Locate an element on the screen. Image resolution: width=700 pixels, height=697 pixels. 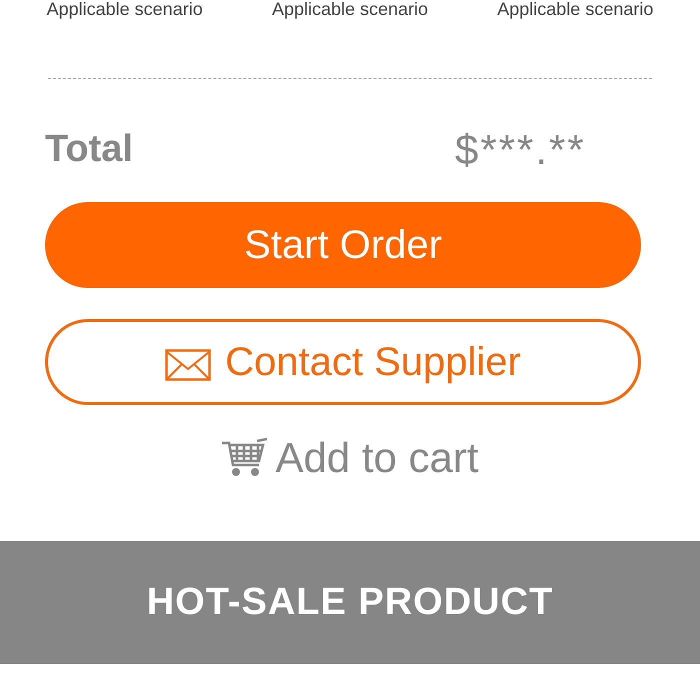
envelope-icon is located at coordinates (188, 365).